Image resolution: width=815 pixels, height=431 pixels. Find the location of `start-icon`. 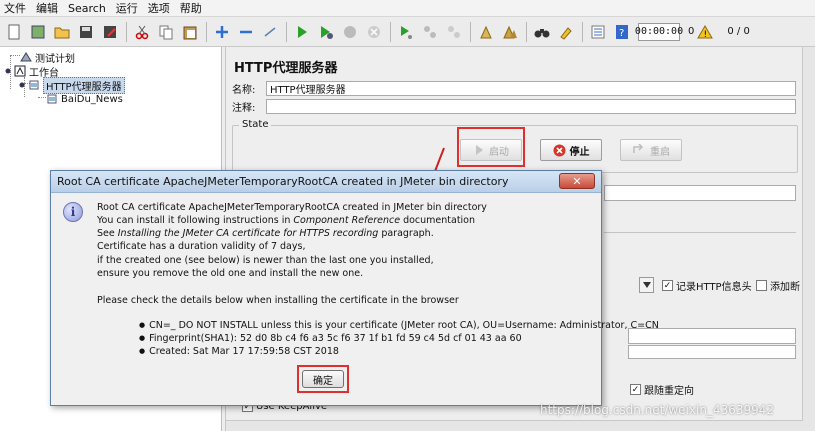

start-icon is located at coordinates (302, 32).